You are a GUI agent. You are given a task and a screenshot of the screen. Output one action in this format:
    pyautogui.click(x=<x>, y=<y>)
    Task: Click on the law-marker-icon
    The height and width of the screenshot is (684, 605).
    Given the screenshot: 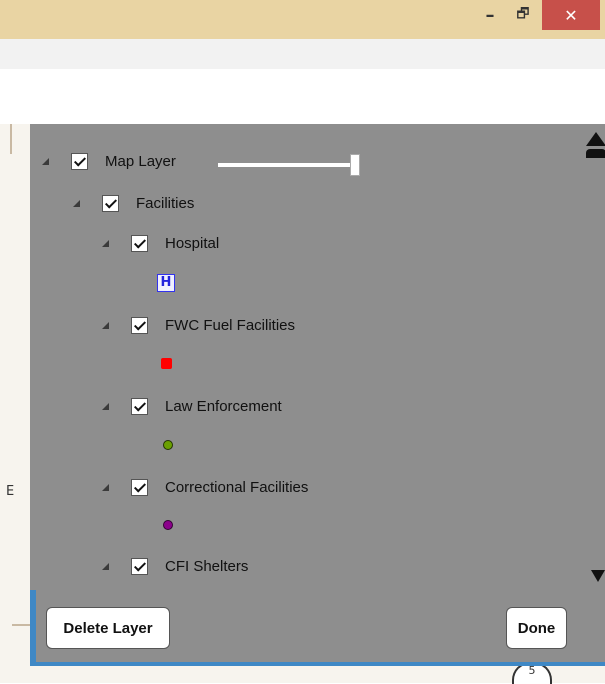 What is the action you would take?
    pyautogui.click(x=168, y=445)
    